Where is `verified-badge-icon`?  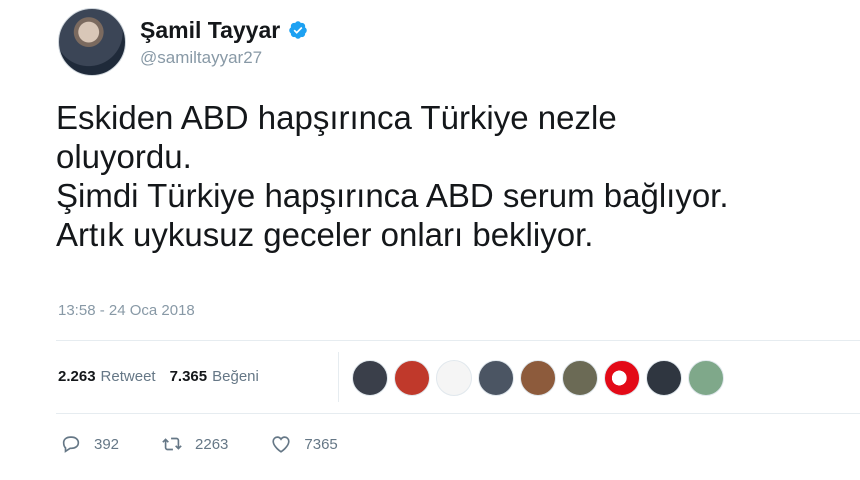
verified-badge-icon is located at coordinates (298, 30).